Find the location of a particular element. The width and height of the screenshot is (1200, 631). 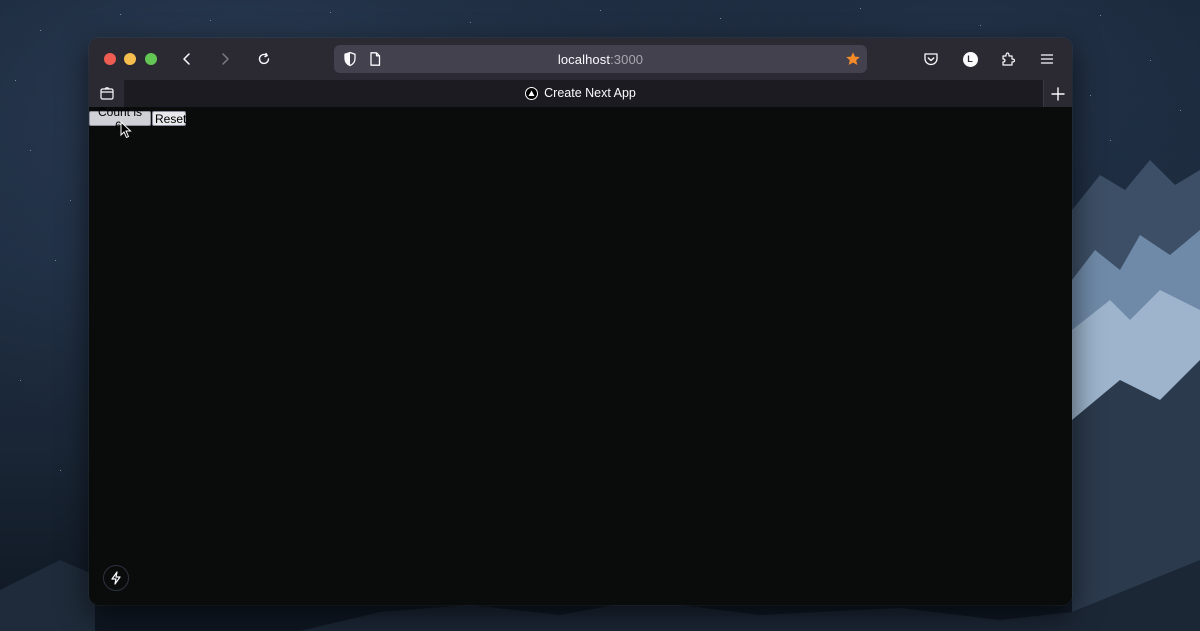

forward-button is located at coordinates (225, 59).